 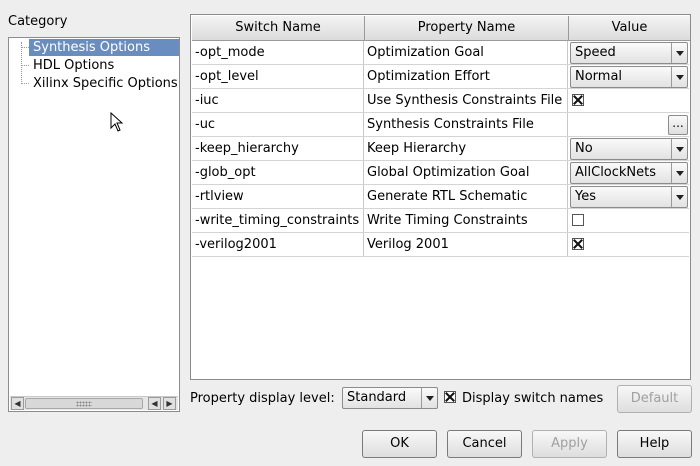 What do you see at coordinates (629, 77) in the screenshot?
I see `value-dropdown: Normal` at bounding box center [629, 77].